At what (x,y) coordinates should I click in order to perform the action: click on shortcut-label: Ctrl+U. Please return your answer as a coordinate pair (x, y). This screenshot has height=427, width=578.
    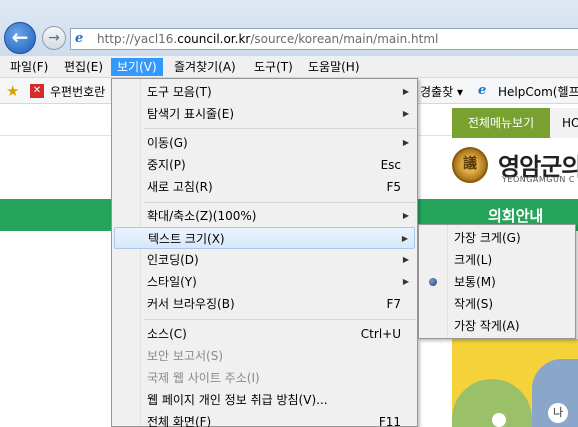
    Looking at the image, I should click on (380, 334).